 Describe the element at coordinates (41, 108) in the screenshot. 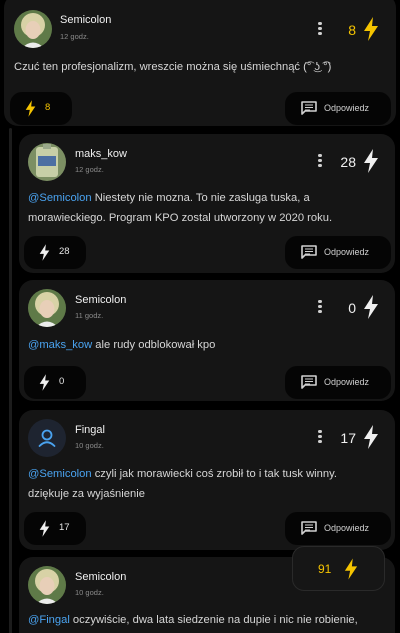

I see `vote-button: 8` at that location.